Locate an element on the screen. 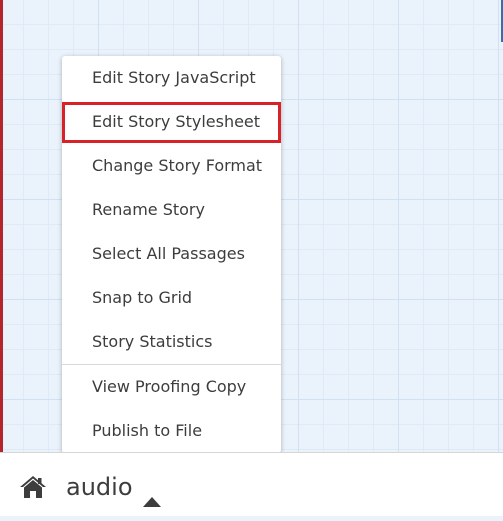  menu-item-snap-to-grid: Snap to Grid is located at coordinates (171, 298).